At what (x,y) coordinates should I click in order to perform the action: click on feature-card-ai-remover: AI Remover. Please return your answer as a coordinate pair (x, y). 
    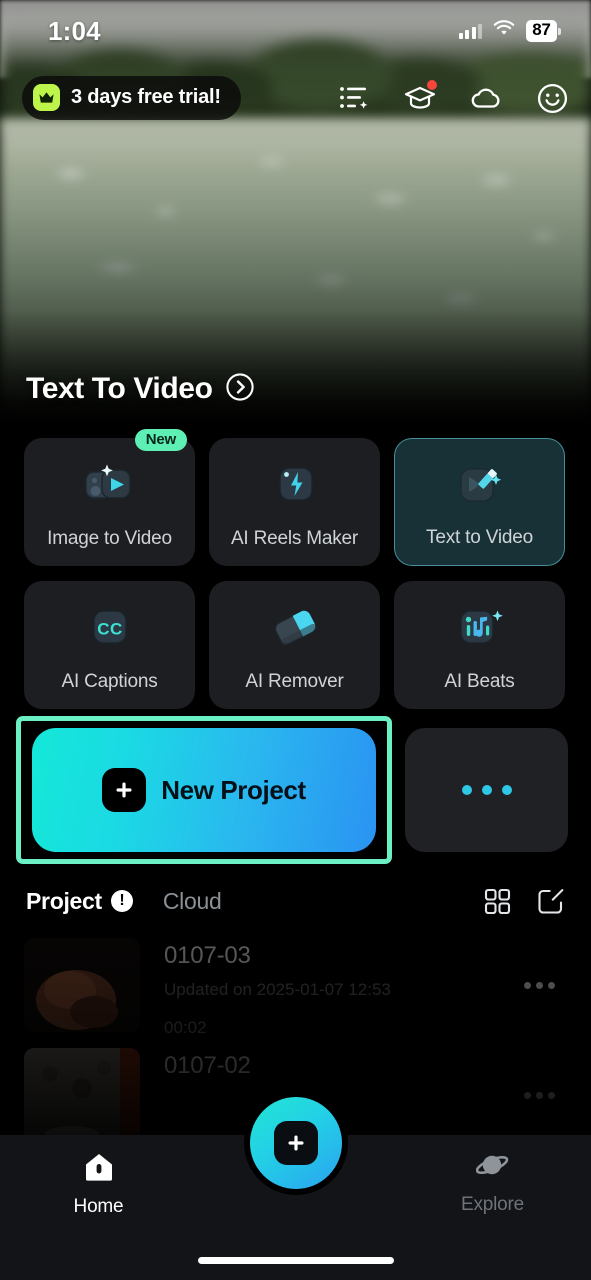
    Looking at the image, I should click on (294, 645).